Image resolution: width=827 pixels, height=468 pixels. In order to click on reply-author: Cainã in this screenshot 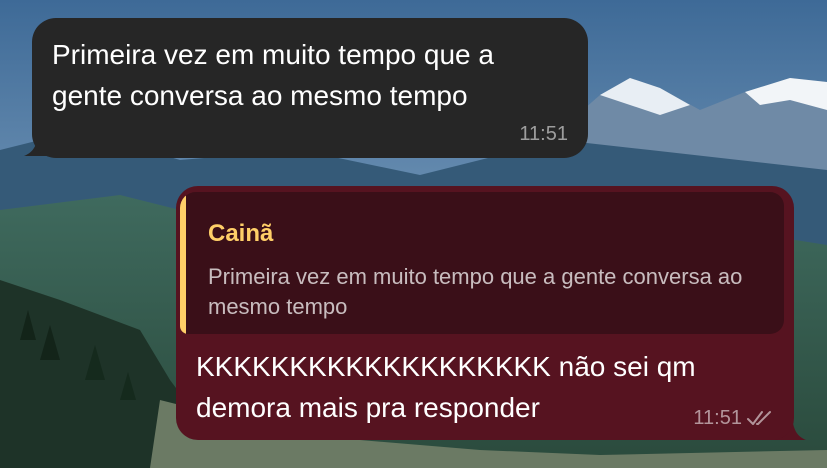, I will do `click(241, 233)`.